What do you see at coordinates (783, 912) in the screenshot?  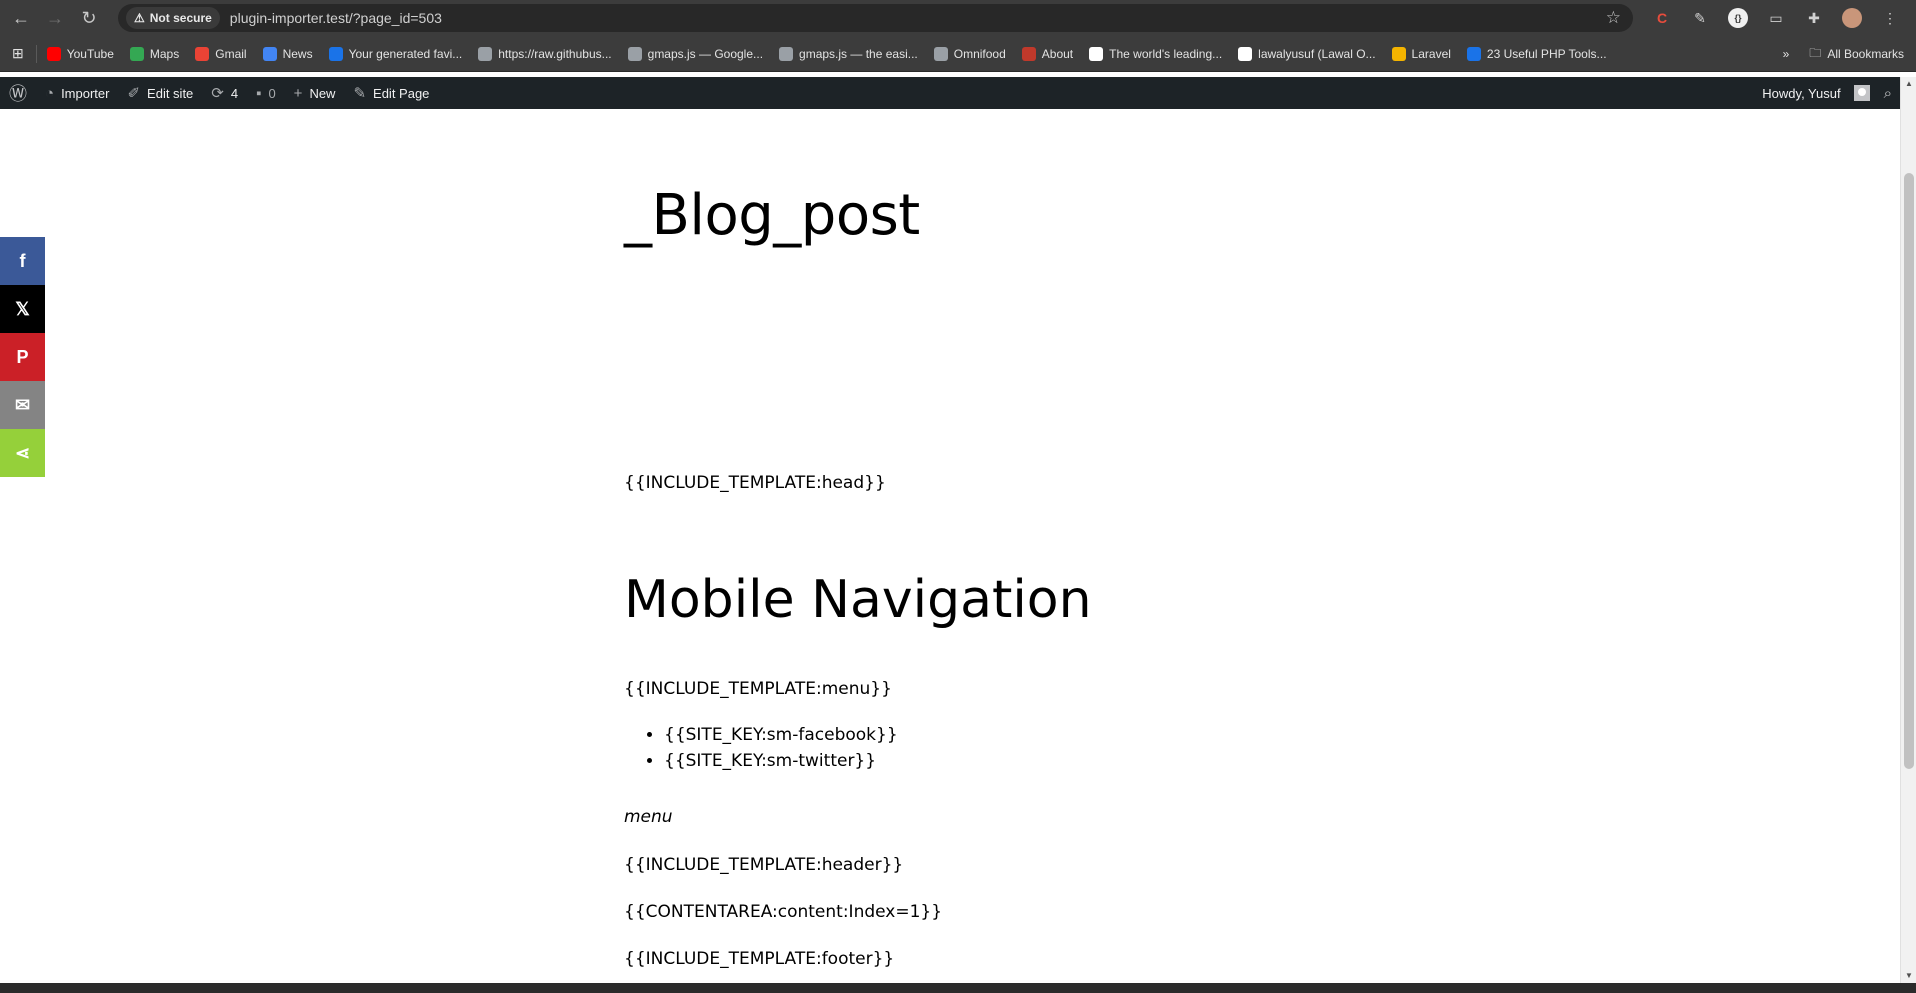 I see `content-area-text: {{CONTENTAREA:content:Index=1}}` at bounding box center [783, 912].